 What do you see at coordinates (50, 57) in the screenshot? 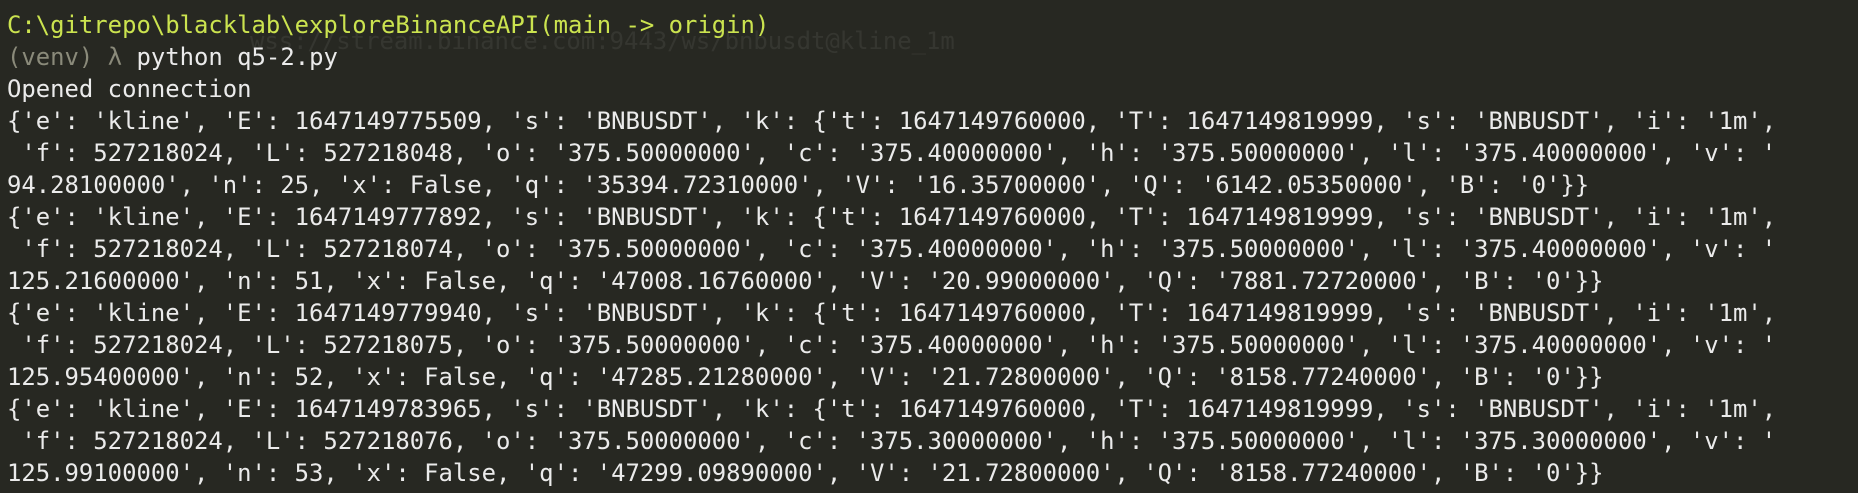
I see `prompt-venv: (venv)` at bounding box center [50, 57].